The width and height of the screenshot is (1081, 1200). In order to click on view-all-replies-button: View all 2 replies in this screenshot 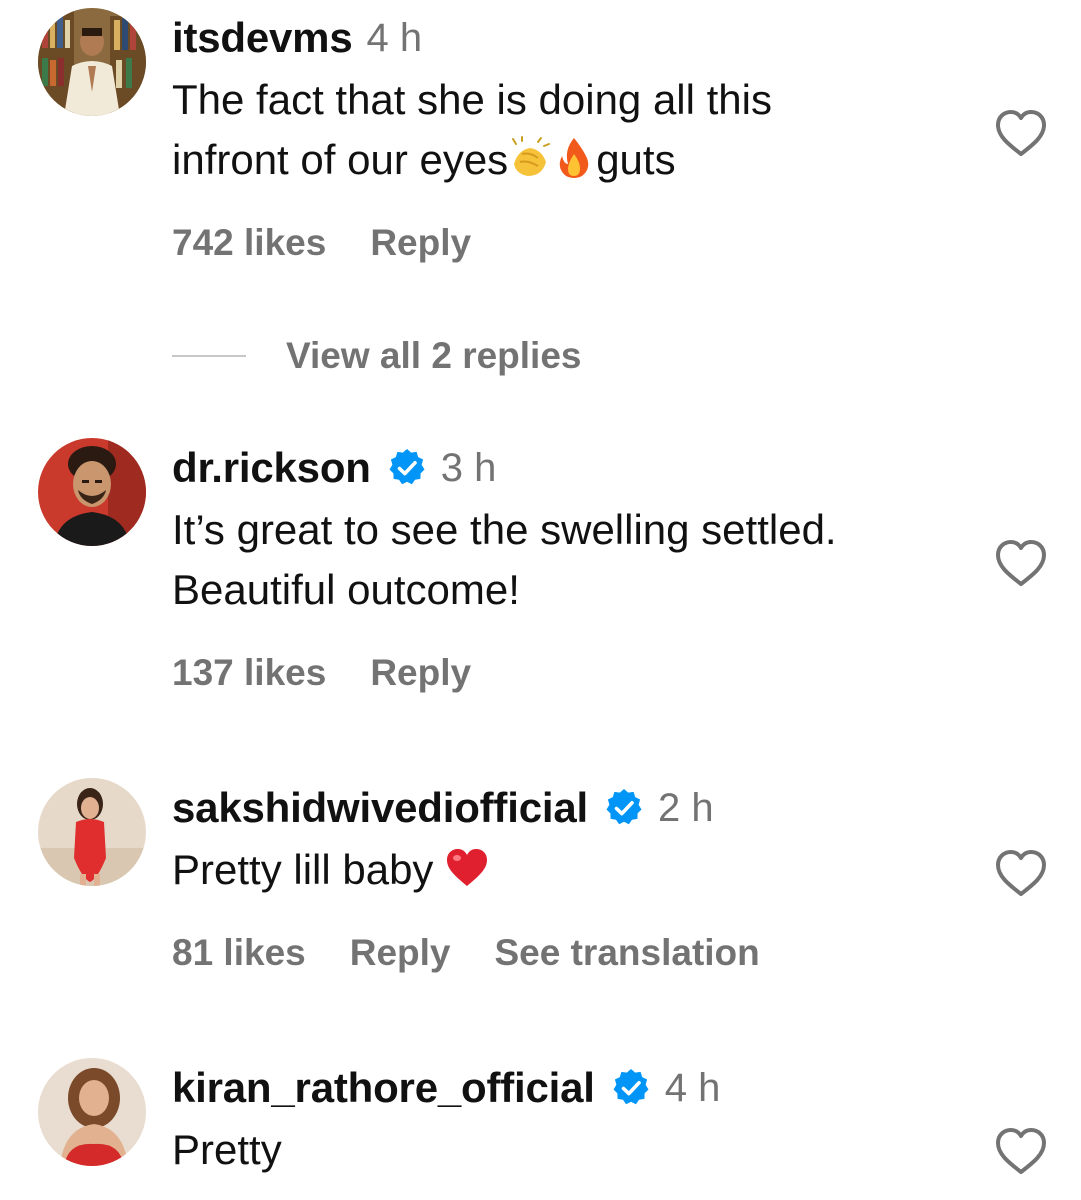, I will do `click(434, 356)`.